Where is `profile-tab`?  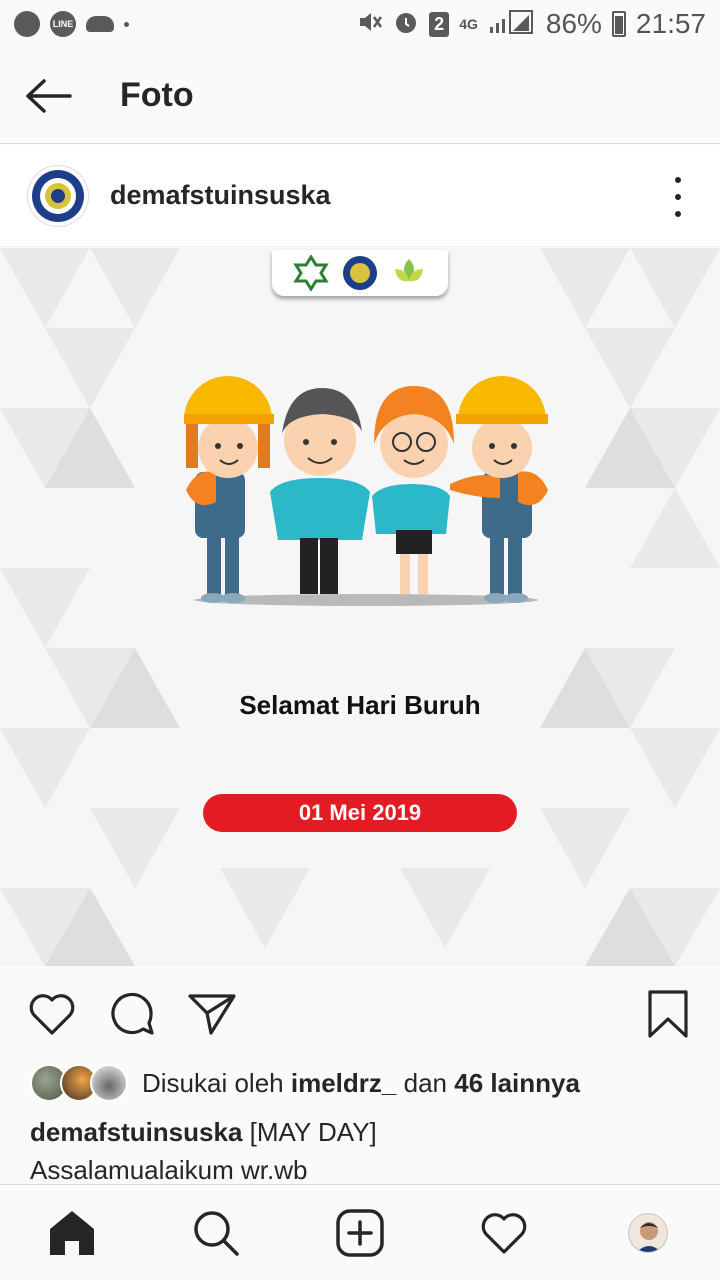 profile-tab is located at coordinates (648, 1233).